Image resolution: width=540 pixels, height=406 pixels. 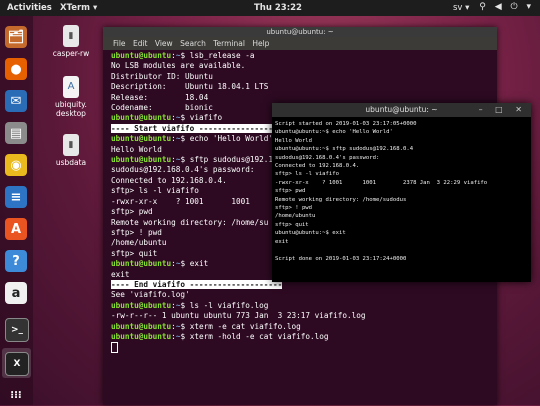 What do you see at coordinates (71, 162) in the screenshot?
I see `desktop-icon-label: usbdata` at bounding box center [71, 162].